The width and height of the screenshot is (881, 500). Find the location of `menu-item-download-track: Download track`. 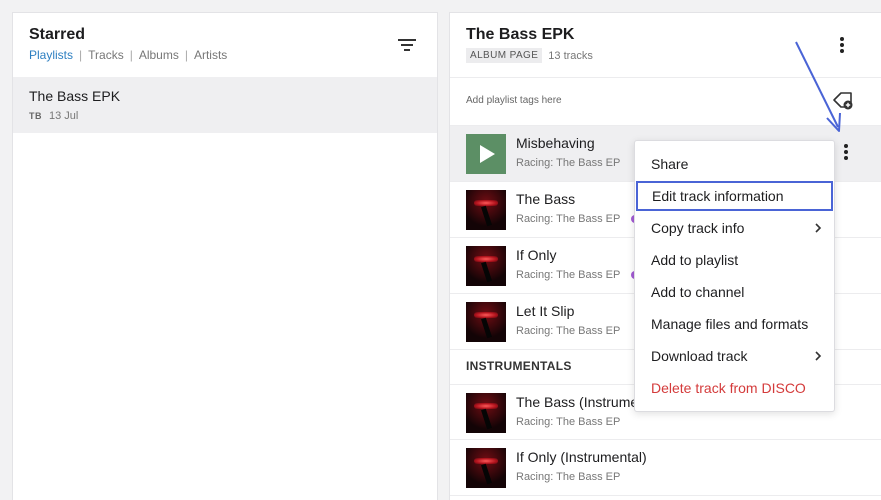

menu-item-download-track: Download track is located at coordinates (734, 356).